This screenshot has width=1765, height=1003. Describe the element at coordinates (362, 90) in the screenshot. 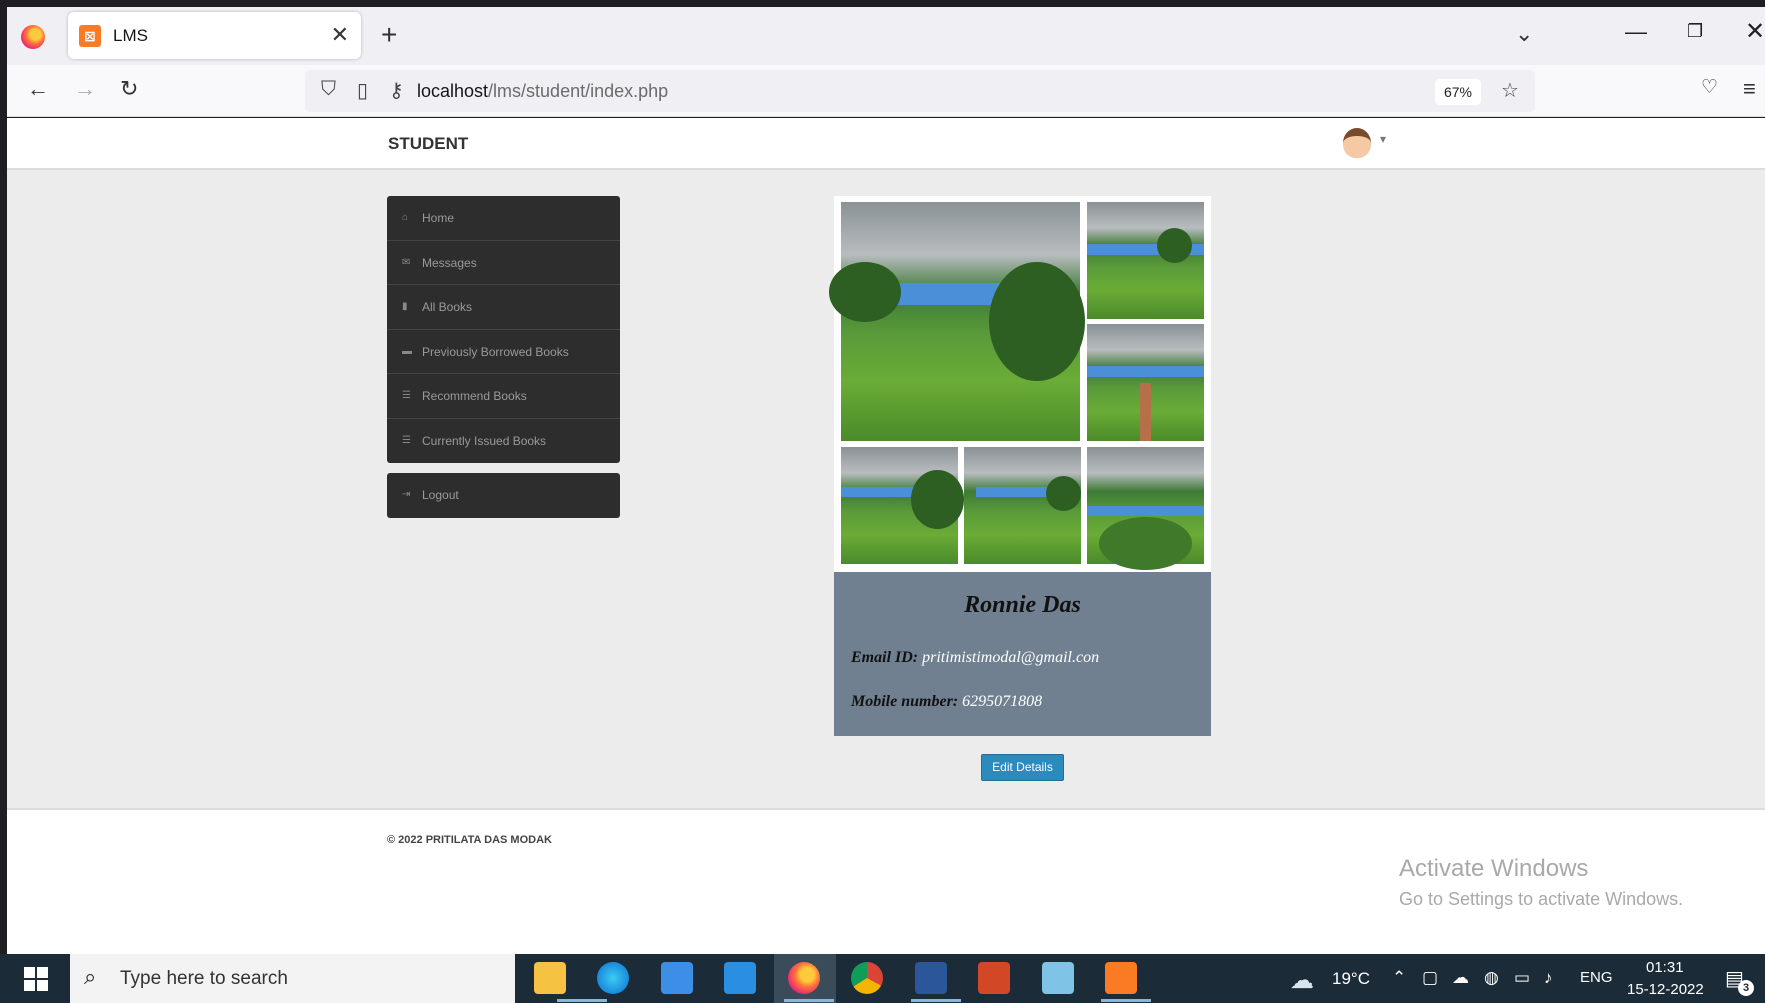

I see `page-info-icon: ▯` at that location.